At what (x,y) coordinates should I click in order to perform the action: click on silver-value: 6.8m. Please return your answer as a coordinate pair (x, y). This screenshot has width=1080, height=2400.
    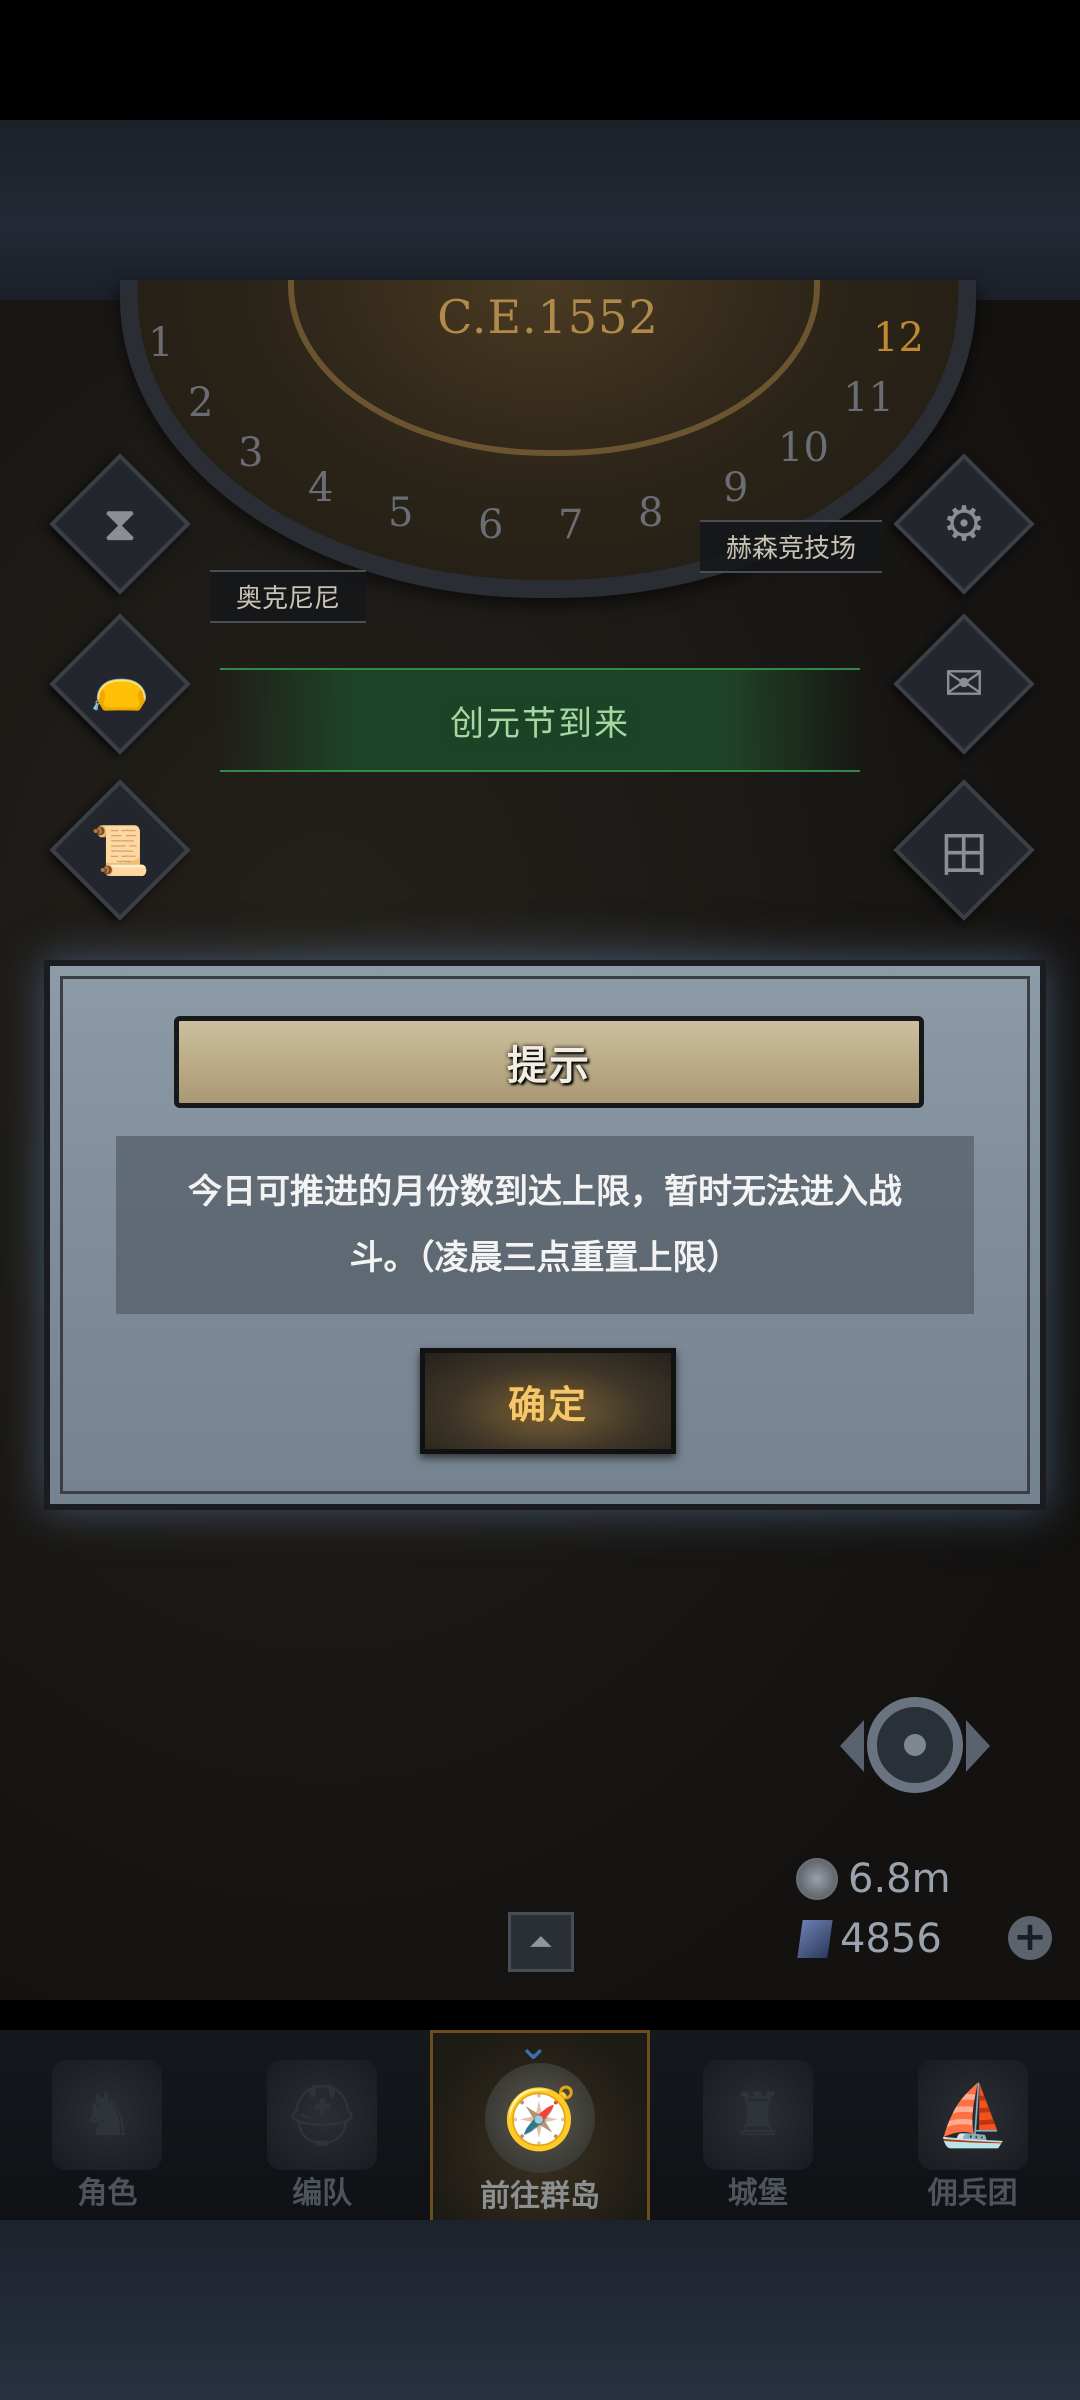
    Looking at the image, I should click on (899, 1879).